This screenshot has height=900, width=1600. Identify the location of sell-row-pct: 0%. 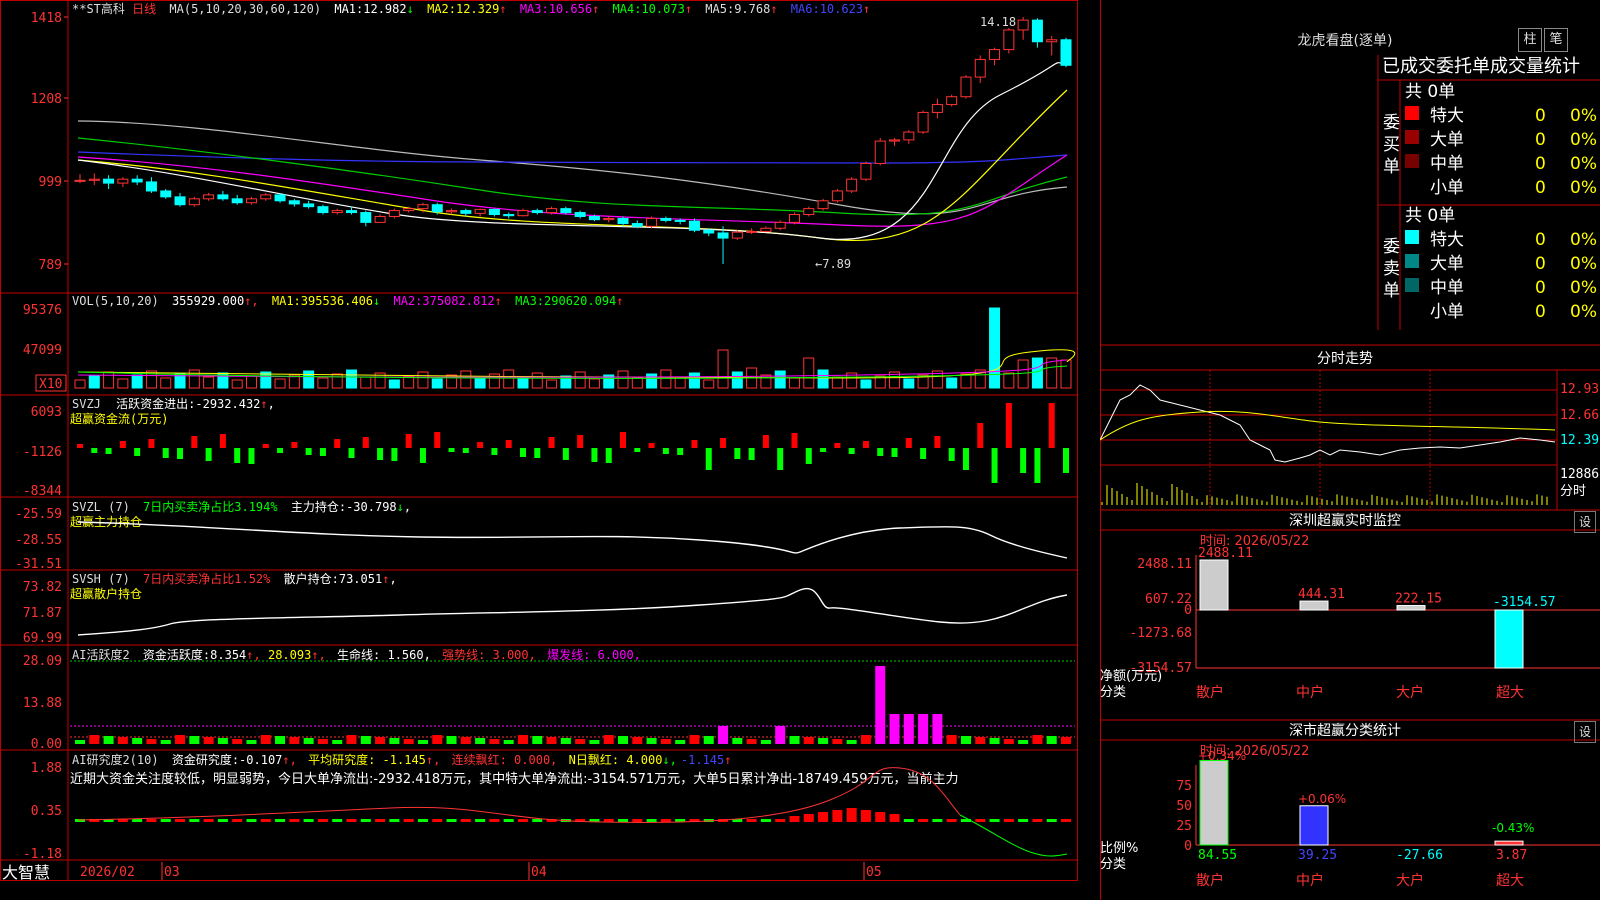
(1583, 264).